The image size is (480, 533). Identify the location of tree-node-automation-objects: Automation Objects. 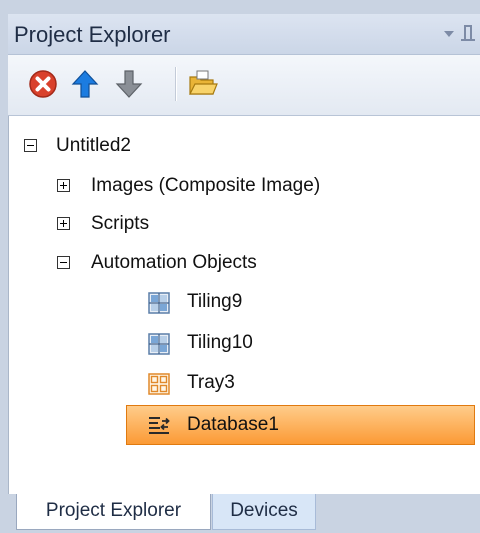
(239, 263).